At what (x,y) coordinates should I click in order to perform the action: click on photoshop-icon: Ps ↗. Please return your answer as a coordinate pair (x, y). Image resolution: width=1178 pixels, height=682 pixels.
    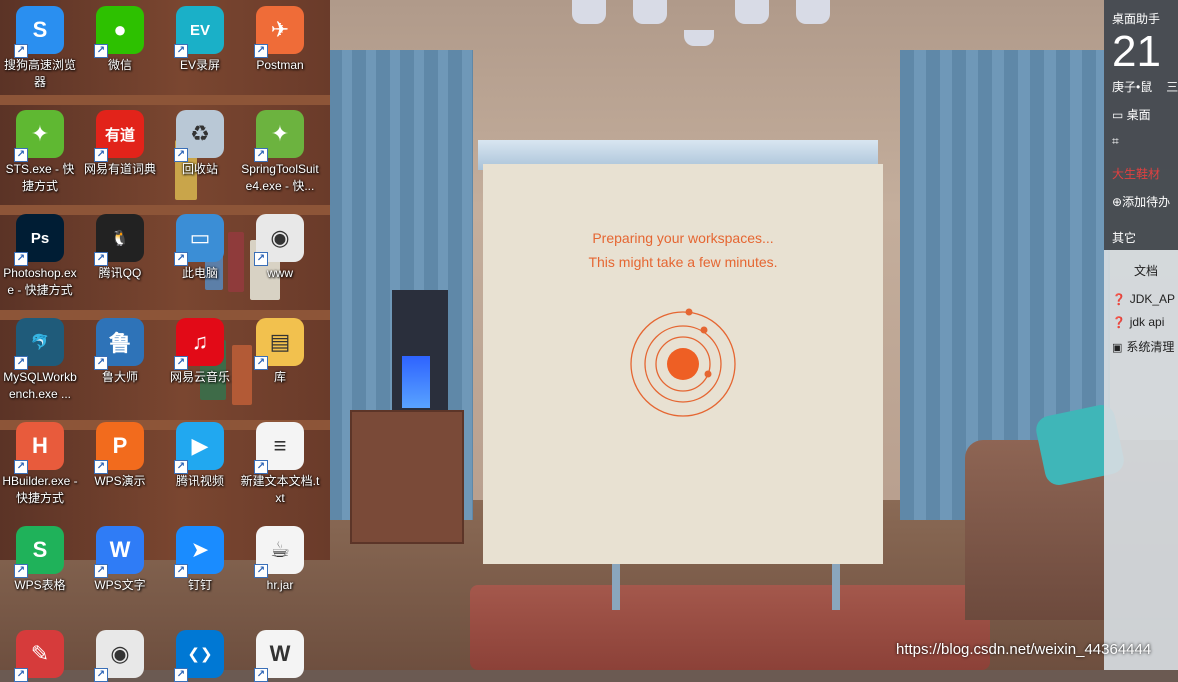
    Looking at the image, I should click on (39, 240).